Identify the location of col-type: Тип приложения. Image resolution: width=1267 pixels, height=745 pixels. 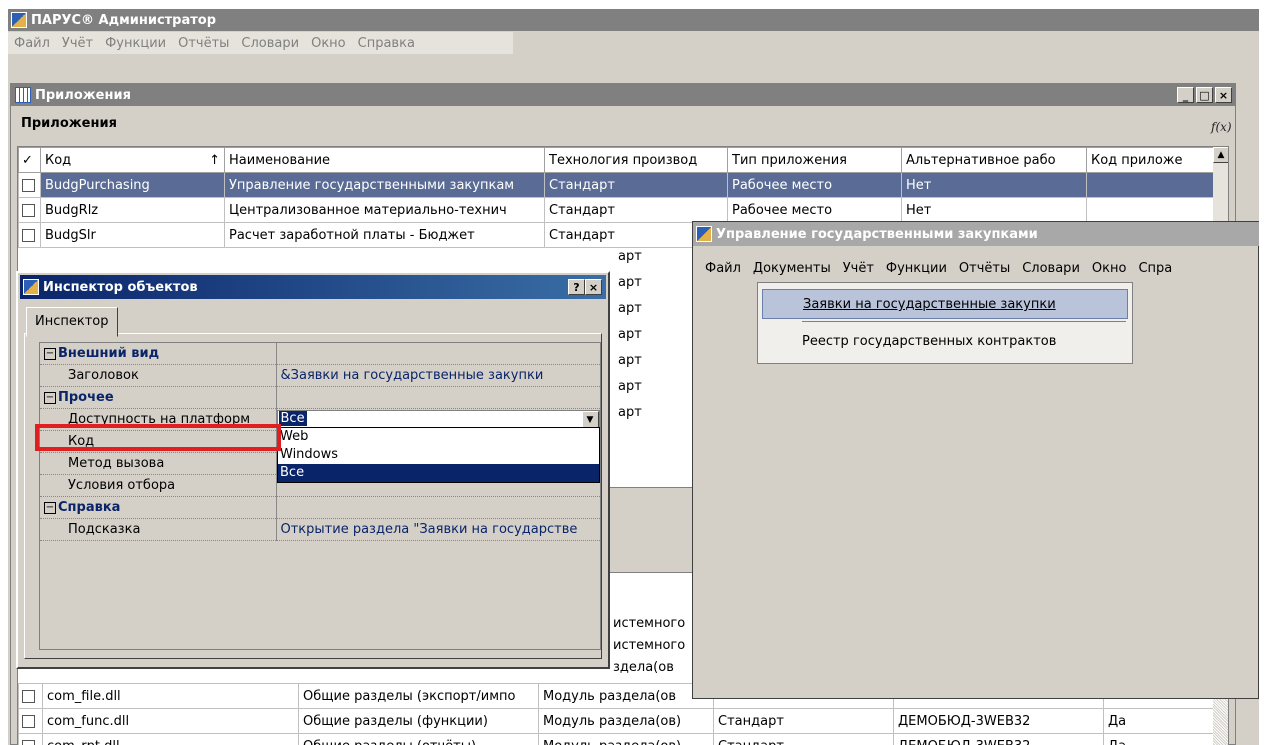
(815, 160).